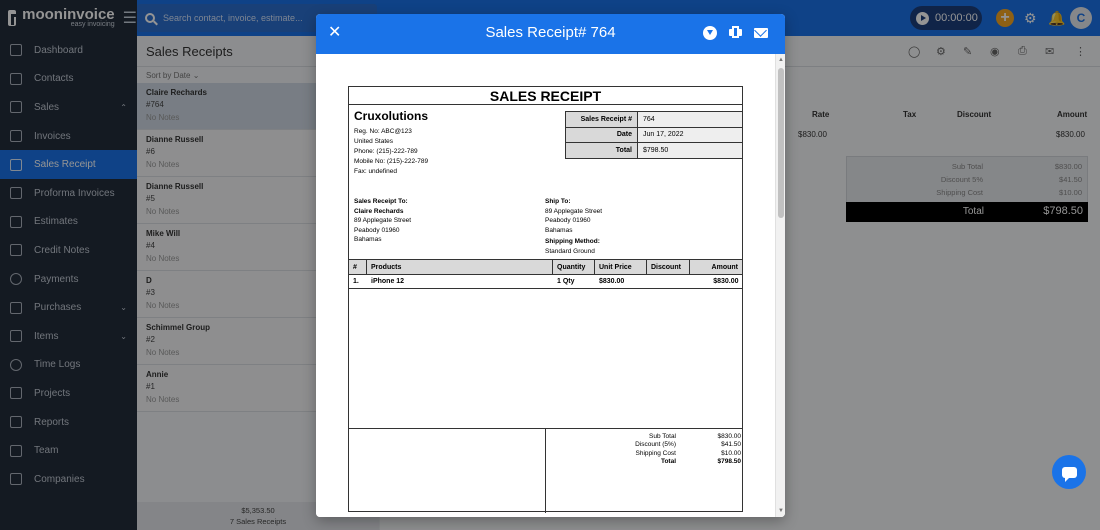 This screenshot has height=530, width=1100. What do you see at coordinates (781, 60) in the screenshot?
I see `scroll-up-icon: ▲` at bounding box center [781, 60].